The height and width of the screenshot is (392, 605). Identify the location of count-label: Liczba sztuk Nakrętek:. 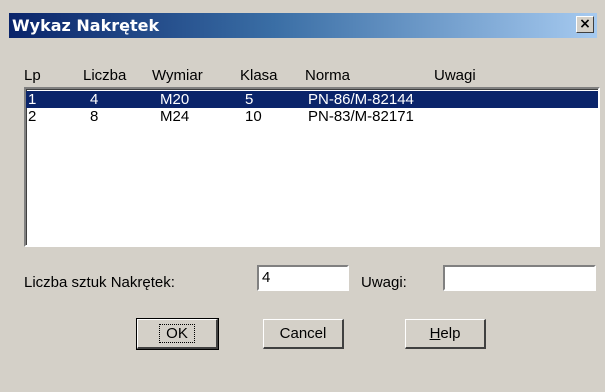
(99, 282).